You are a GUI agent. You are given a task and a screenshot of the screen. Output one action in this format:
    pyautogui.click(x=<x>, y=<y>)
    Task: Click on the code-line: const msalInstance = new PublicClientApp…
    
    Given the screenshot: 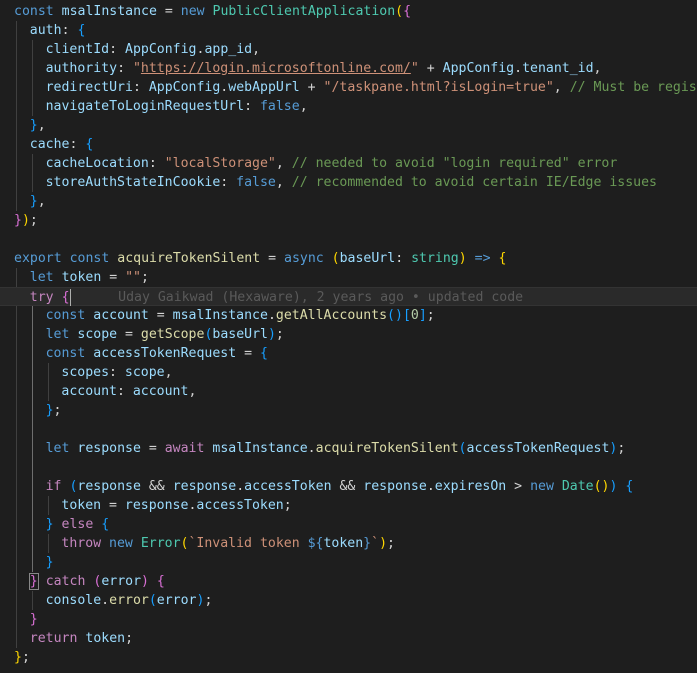 What is the action you would take?
    pyautogui.click(x=348, y=11)
    